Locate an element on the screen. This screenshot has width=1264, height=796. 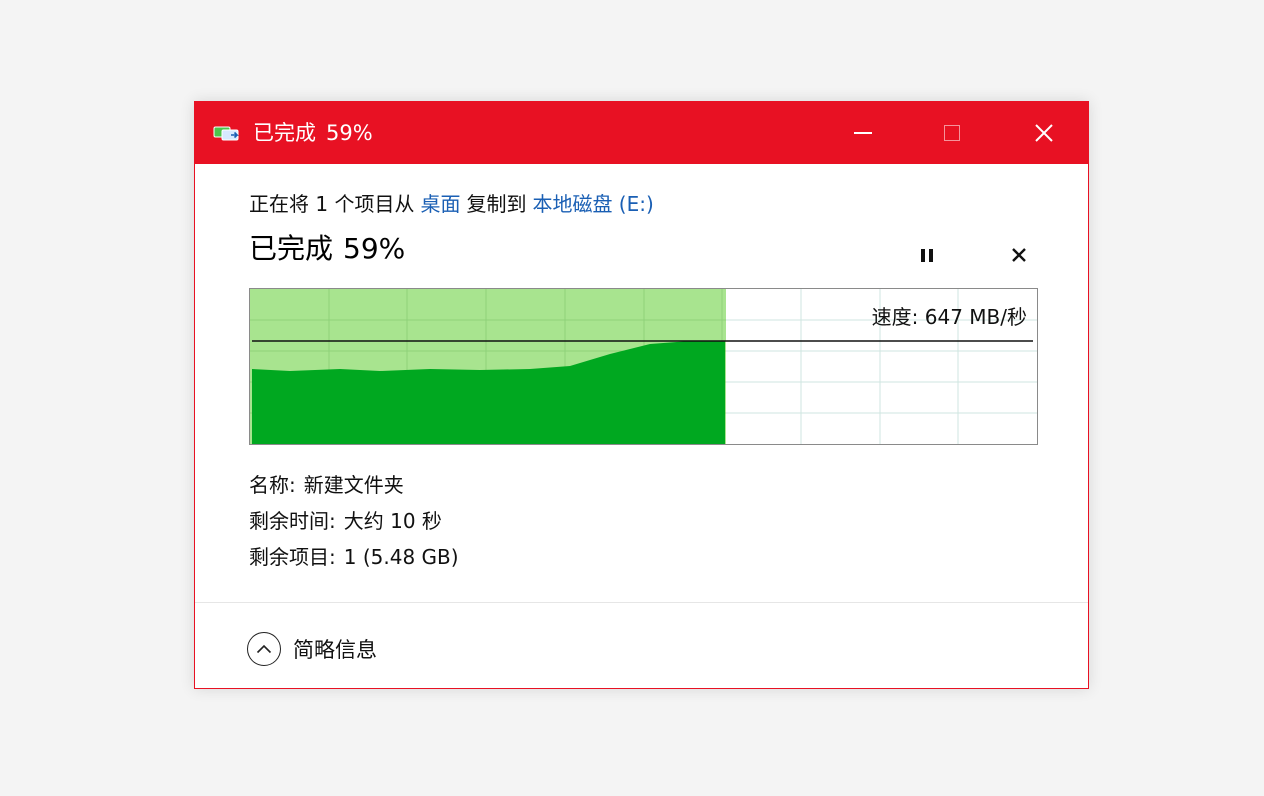
summary-toggle-button: 简略信息 is located at coordinates (312, 649).